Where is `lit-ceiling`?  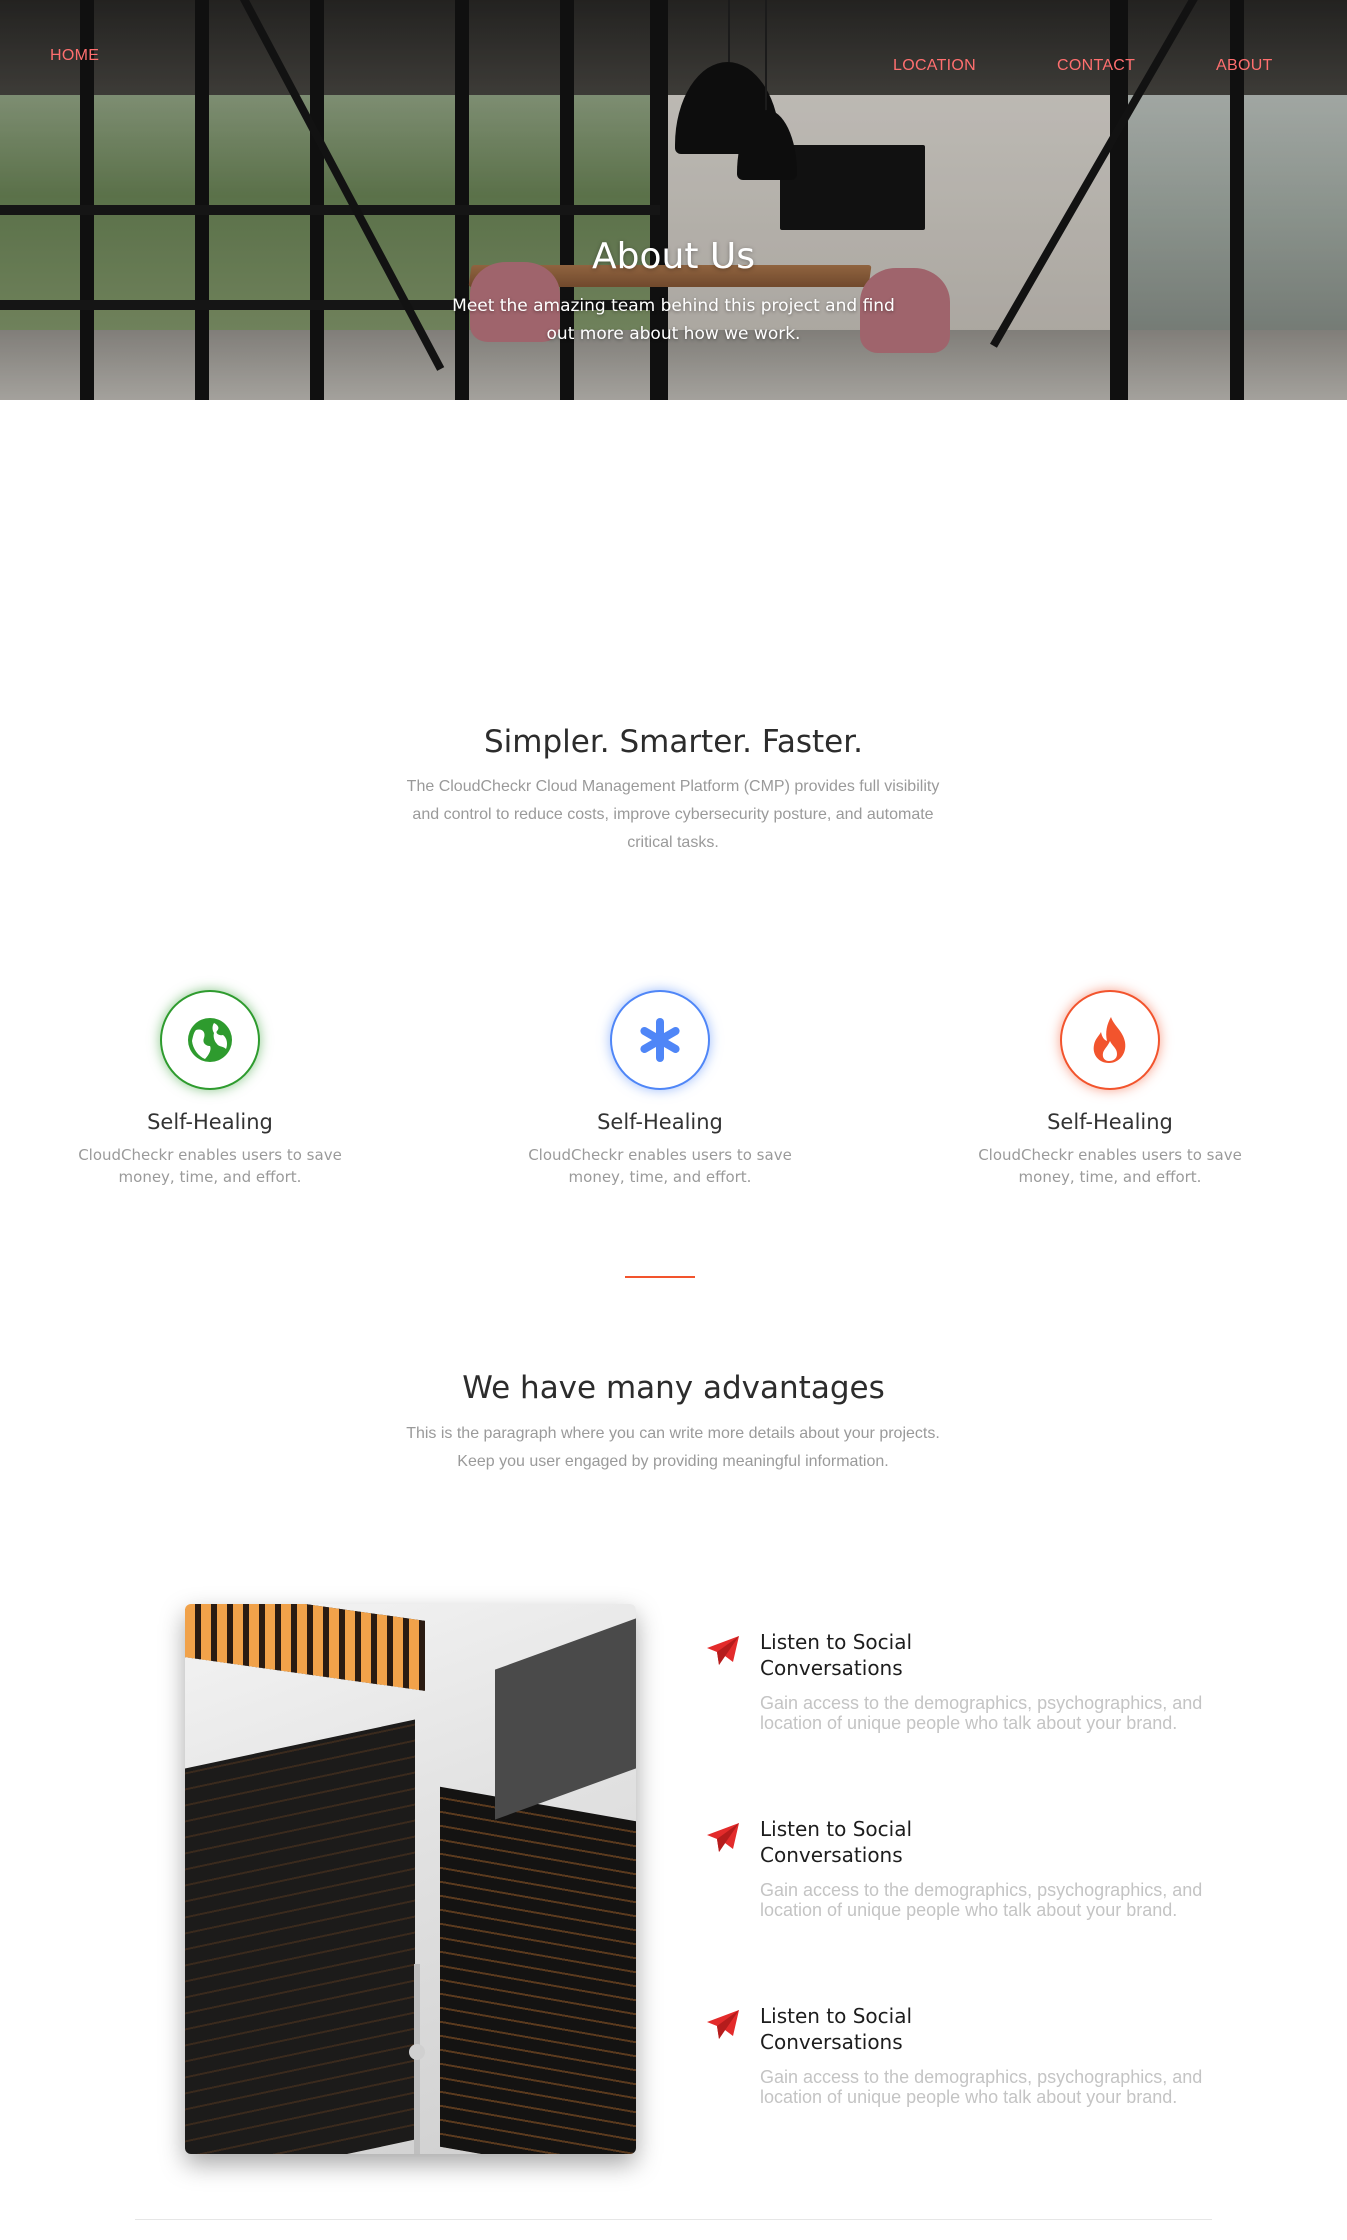 lit-ceiling is located at coordinates (305, 1647).